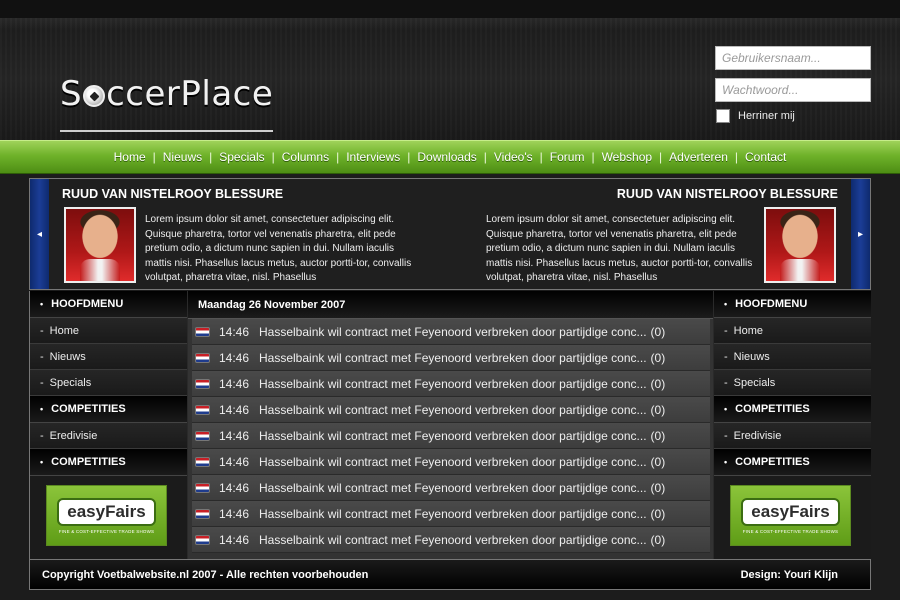 The width and height of the screenshot is (900, 600). What do you see at coordinates (108, 304) in the screenshot?
I see `sidebar-heading-hoofdmenu: • HOOFDMENU` at bounding box center [108, 304].